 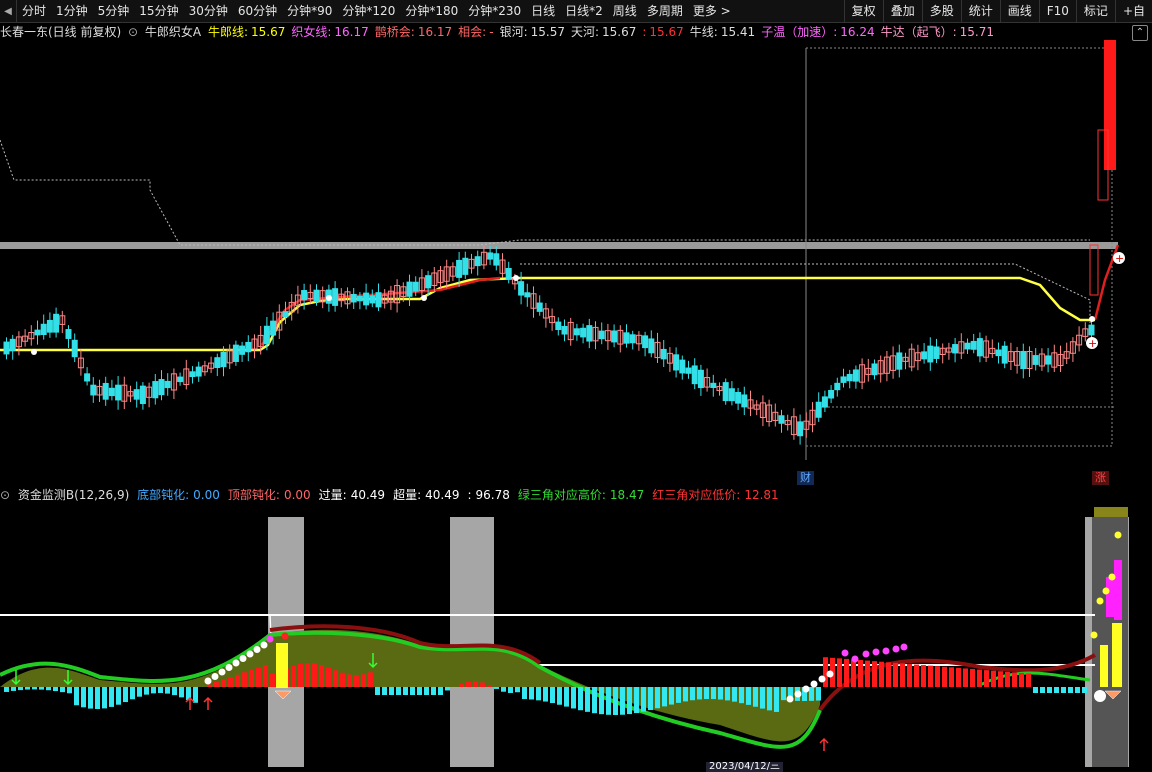 What do you see at coordinates (805, 478) in the screenshot?
I see `finance-marker: 财` at bounding box center [805, 478].